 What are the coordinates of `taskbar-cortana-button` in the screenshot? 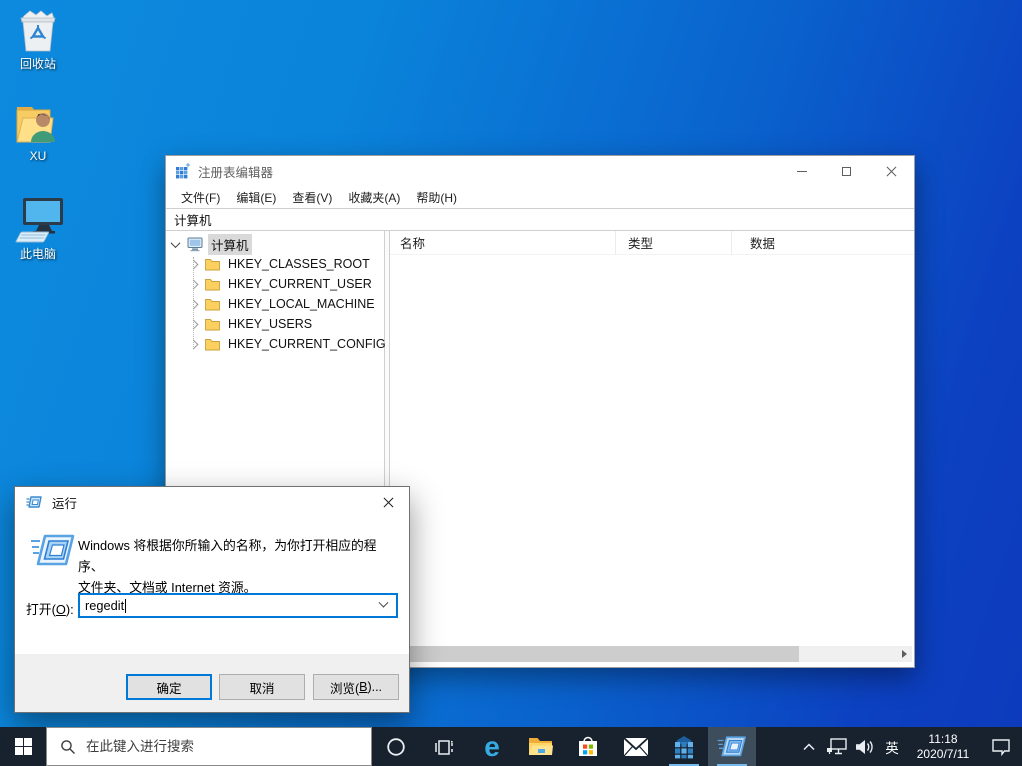 It's located at (396, 746).